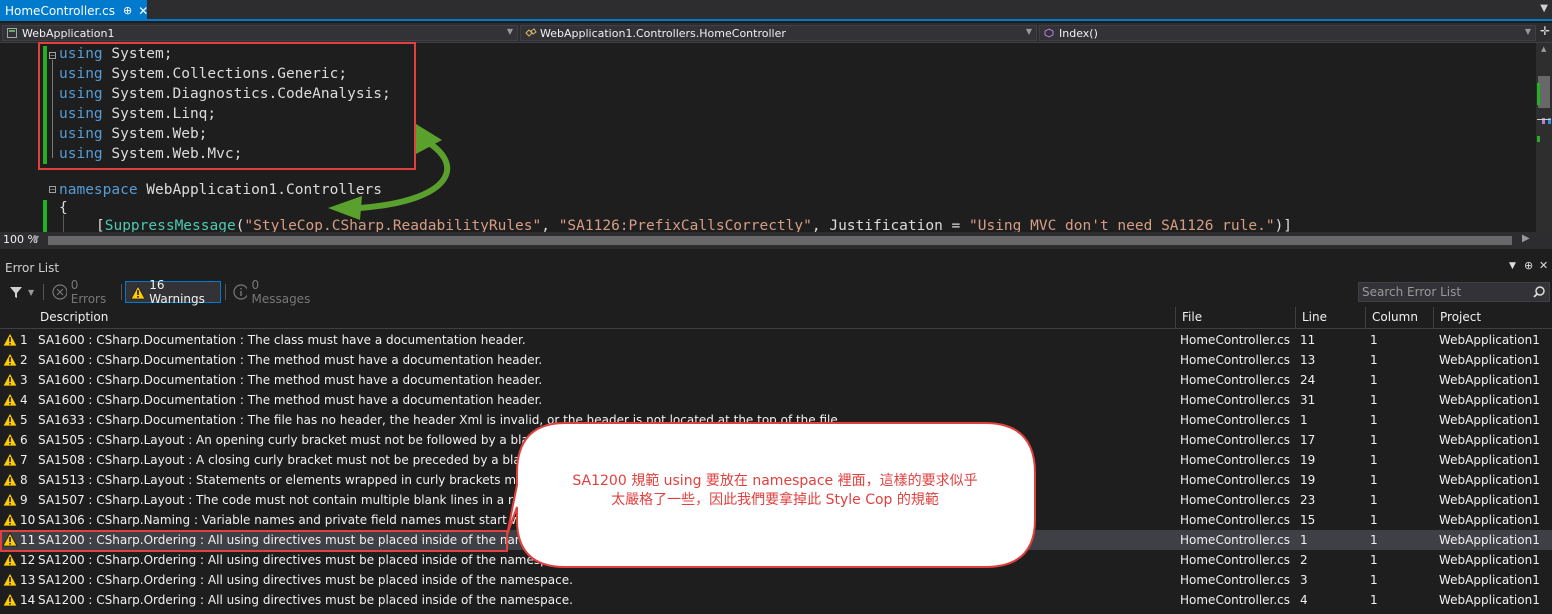  Describe the element at coordinates (1543, 49) in the screenshot. I see `scroll-up-icon: ▲` at that location.